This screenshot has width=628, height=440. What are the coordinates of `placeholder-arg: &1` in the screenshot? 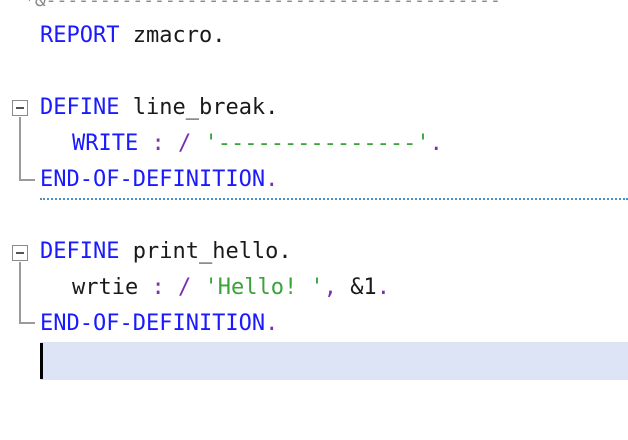 It's located at (363, 287).